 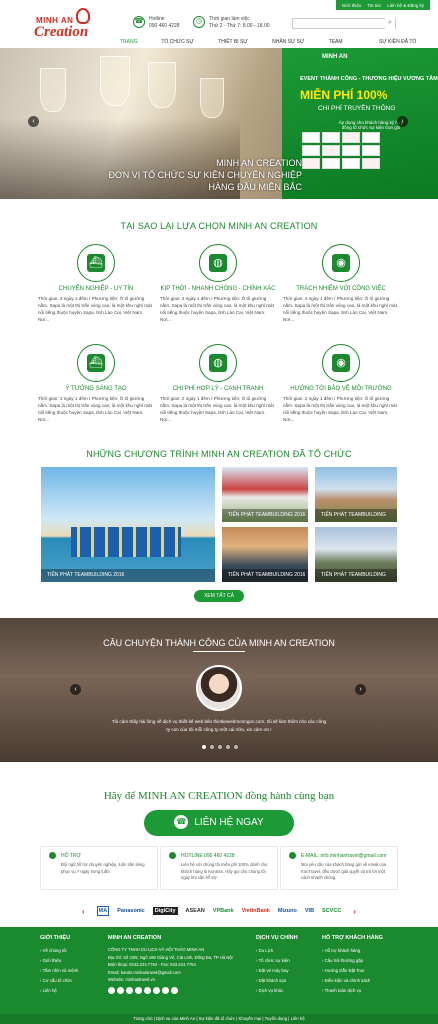 I want to click on footer-link: Hỗ trợ khách hàng, so click(x=352, y=951).